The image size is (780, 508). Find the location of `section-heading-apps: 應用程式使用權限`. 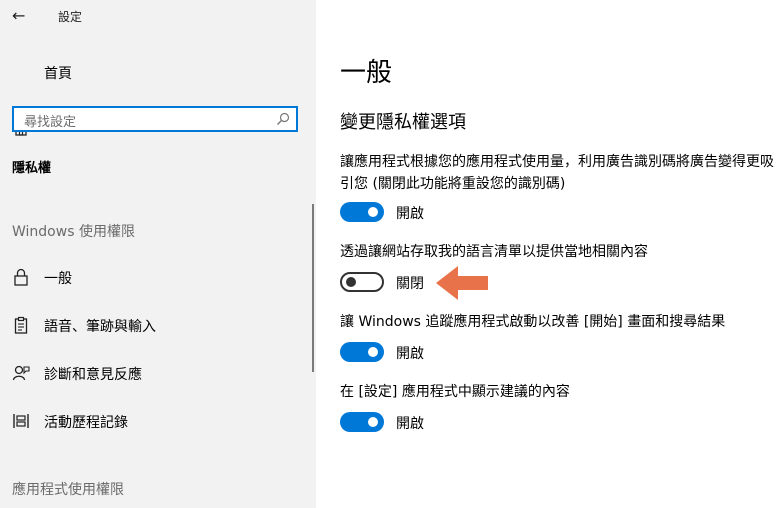

section-heading-apps: 應用程式使用權限 is located at coordinates (68, 490).